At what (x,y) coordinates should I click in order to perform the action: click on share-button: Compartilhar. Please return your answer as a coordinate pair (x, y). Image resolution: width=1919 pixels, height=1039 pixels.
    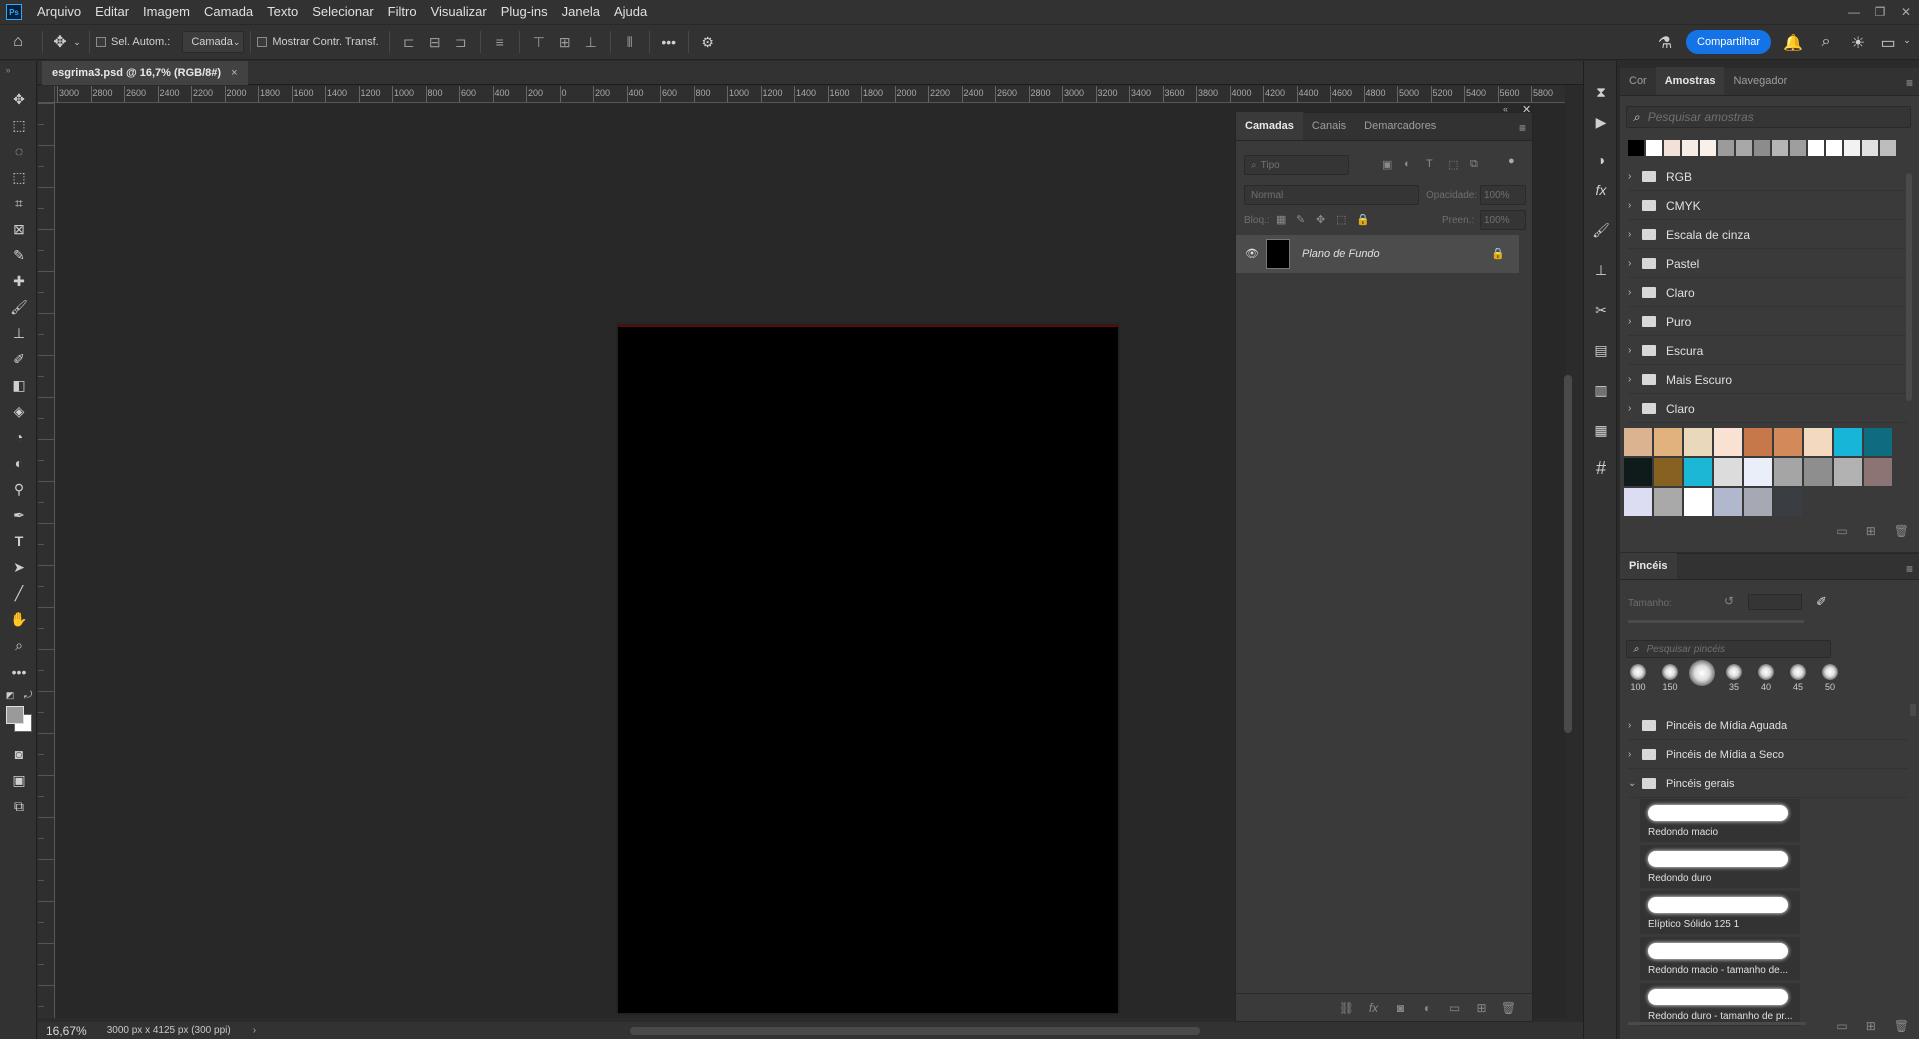
    Looking at the image, I should click on (1728, 42).